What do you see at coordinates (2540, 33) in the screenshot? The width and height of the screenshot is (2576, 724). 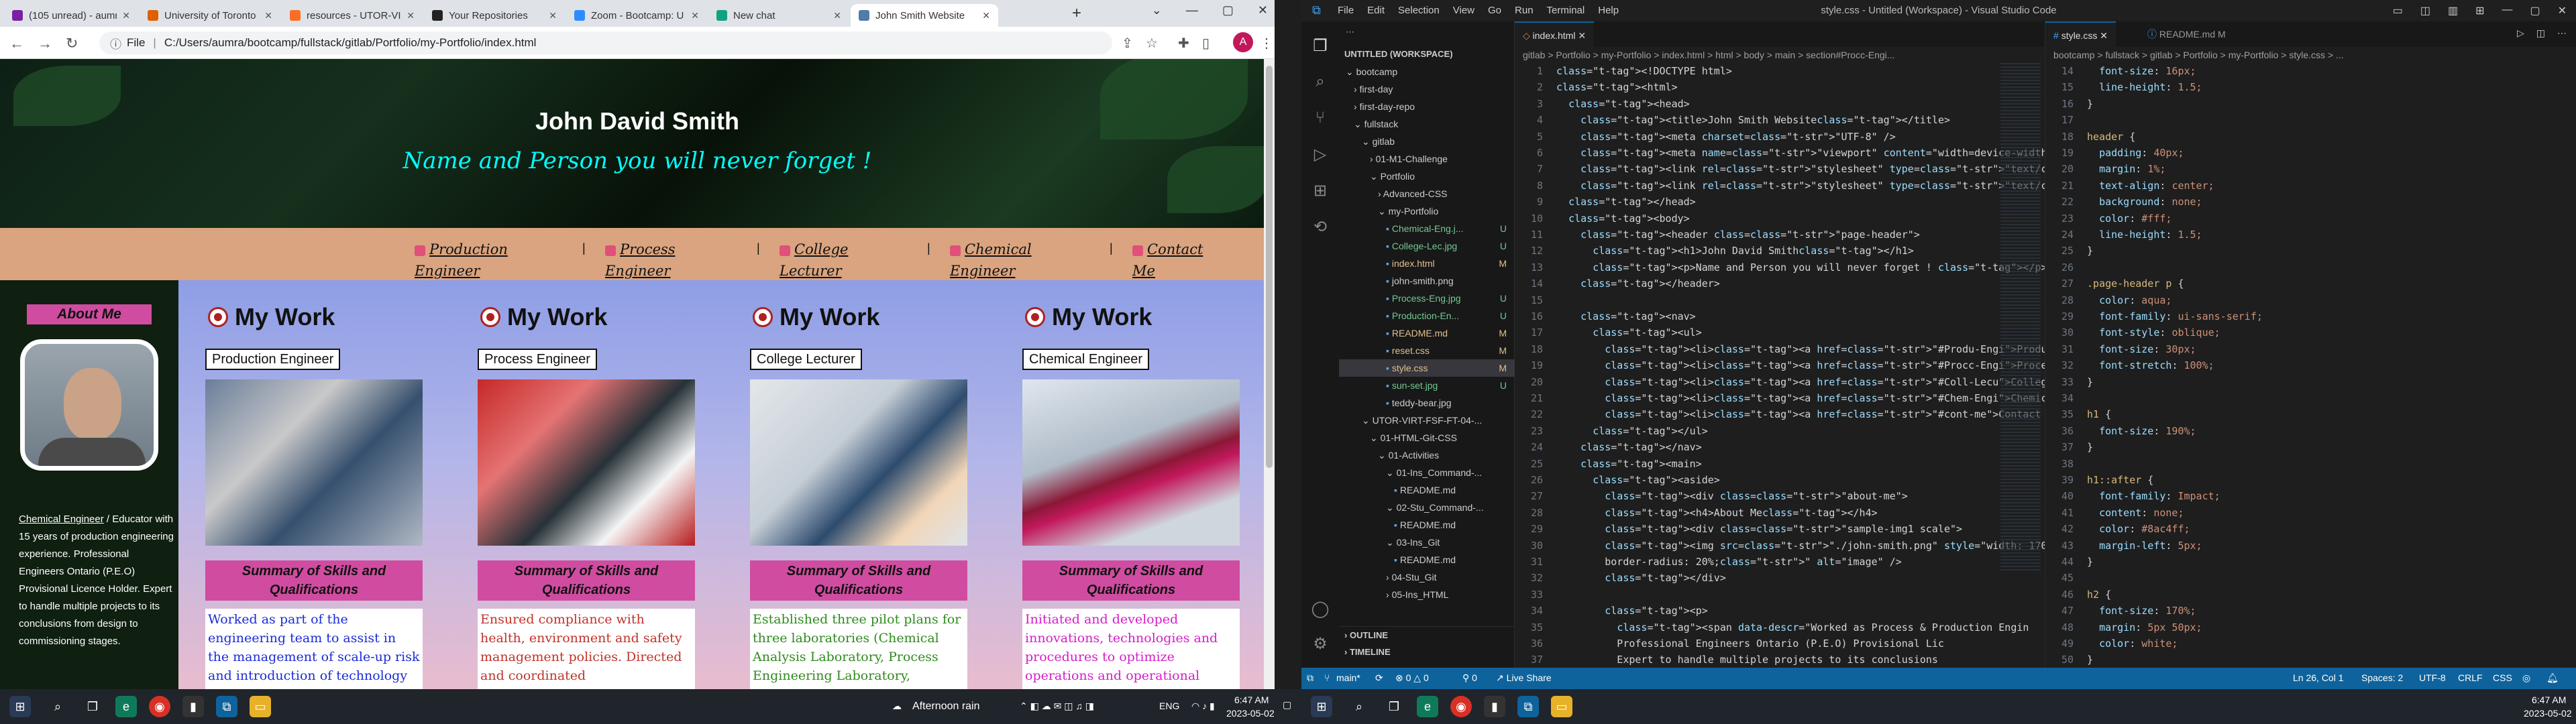 I see `split-editor-icon: ◫` at bounding box center [2540, 33].